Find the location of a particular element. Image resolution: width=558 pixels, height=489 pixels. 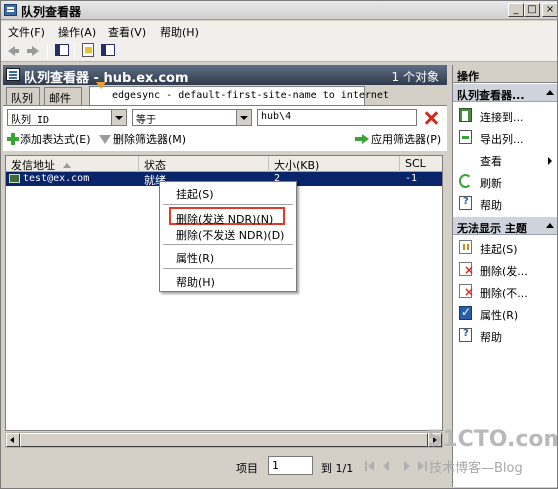

console-tree-icon is located at coordinates (62, 50).